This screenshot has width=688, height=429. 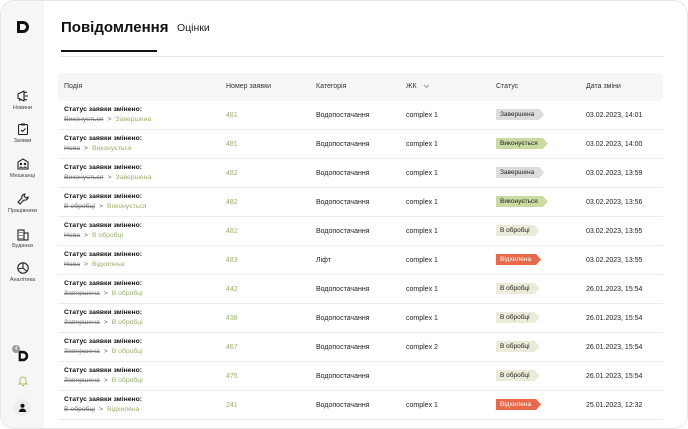 I want to click on user-icon, so click(x=22, y=407).